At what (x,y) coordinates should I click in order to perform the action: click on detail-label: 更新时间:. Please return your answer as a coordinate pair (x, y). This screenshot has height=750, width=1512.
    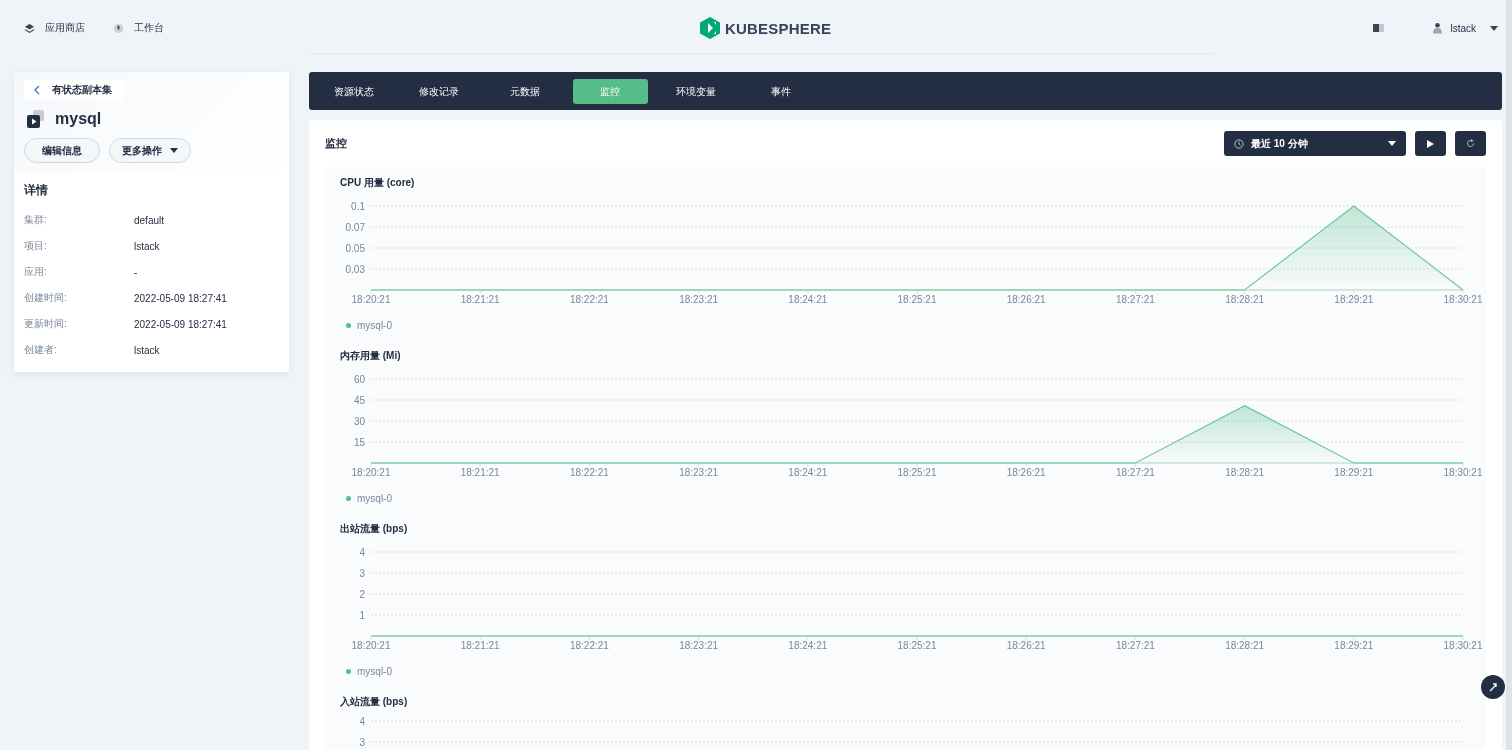
    Looking at the image, I should click on (46, 324).